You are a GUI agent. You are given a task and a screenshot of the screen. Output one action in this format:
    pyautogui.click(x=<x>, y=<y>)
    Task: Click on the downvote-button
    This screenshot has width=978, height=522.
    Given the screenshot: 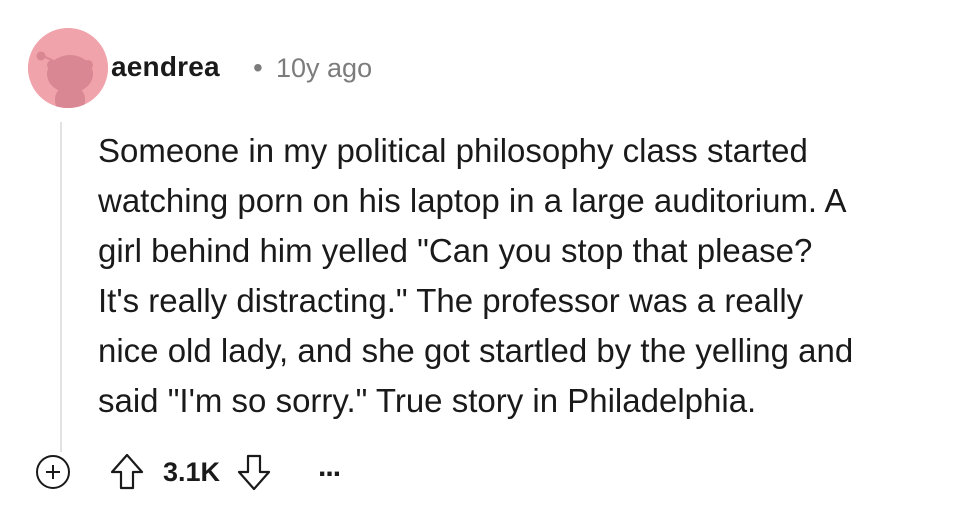 What is the action you would take?
    pyautogui.click(x=254, y=472)
    